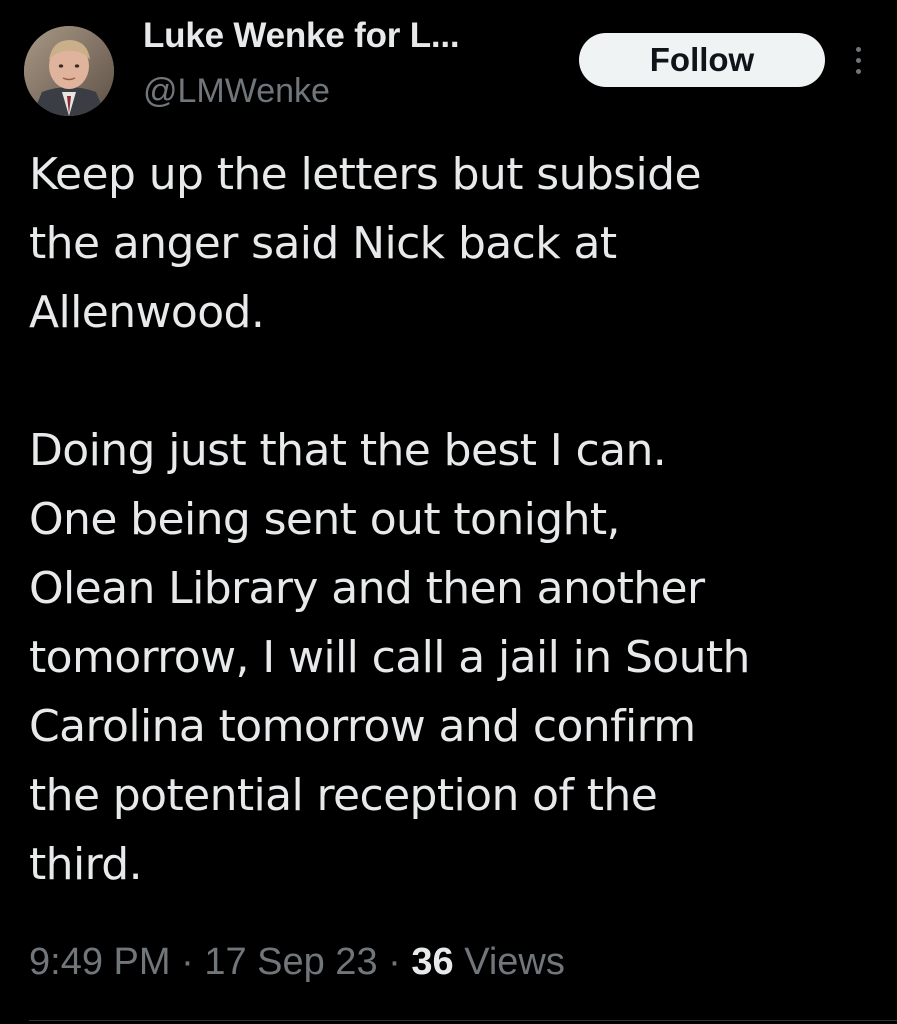  I want to click on avatar, so click(69, 71).